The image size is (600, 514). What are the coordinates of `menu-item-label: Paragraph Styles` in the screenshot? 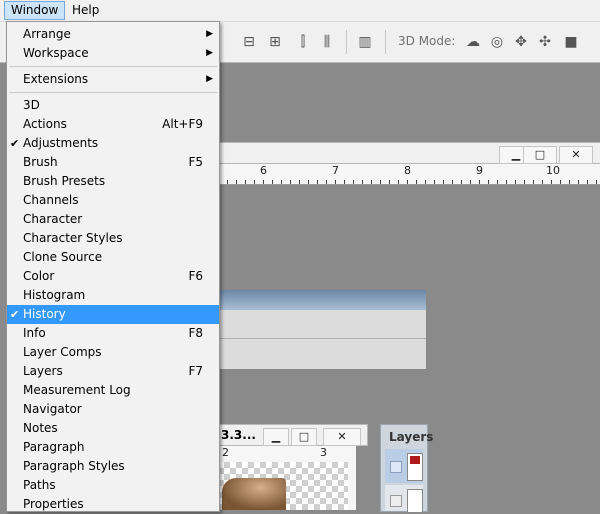 It's located at (74, 466).